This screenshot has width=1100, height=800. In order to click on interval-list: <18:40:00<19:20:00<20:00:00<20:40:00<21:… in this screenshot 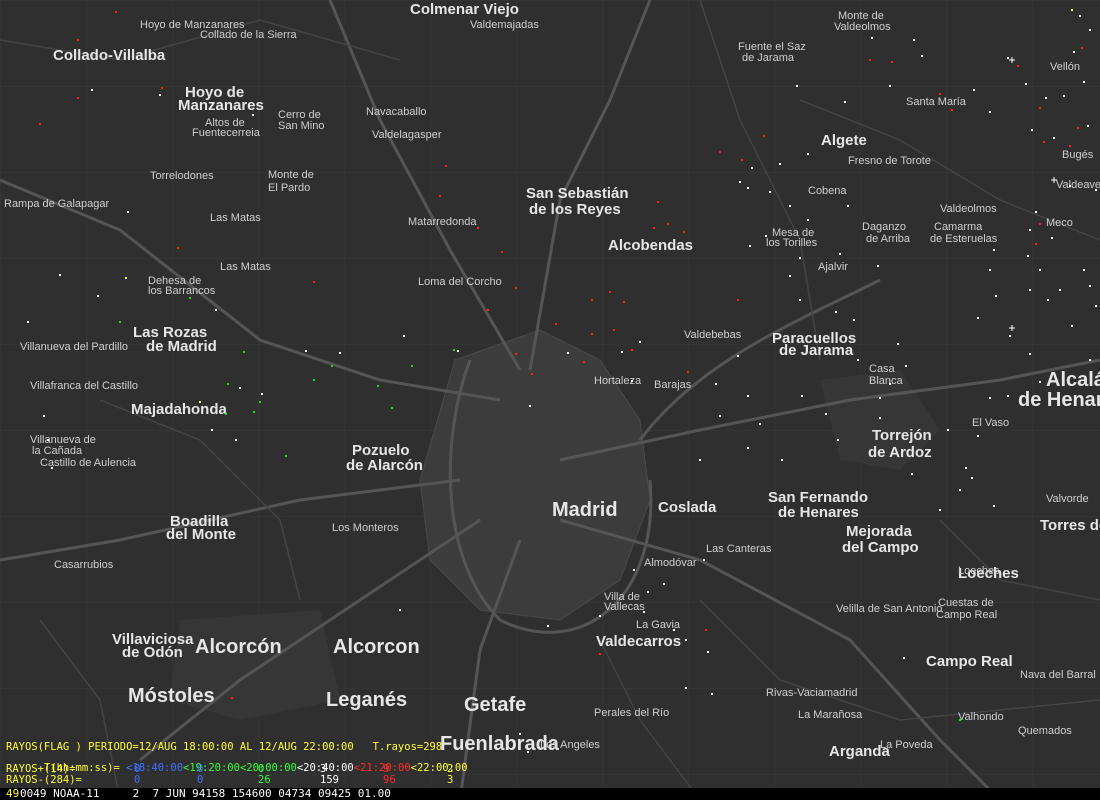, I will do `click(296, 768)`.